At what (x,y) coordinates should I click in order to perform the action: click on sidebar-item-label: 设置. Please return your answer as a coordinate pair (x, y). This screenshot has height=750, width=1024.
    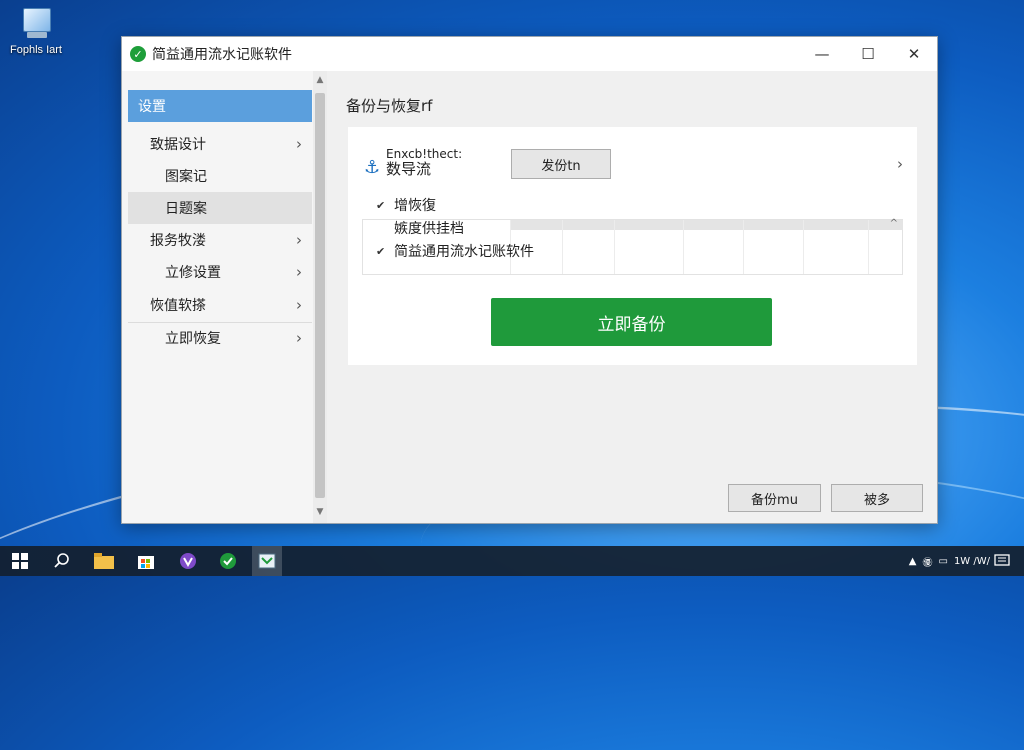
    Looking at the image, I should click on (152, 107).